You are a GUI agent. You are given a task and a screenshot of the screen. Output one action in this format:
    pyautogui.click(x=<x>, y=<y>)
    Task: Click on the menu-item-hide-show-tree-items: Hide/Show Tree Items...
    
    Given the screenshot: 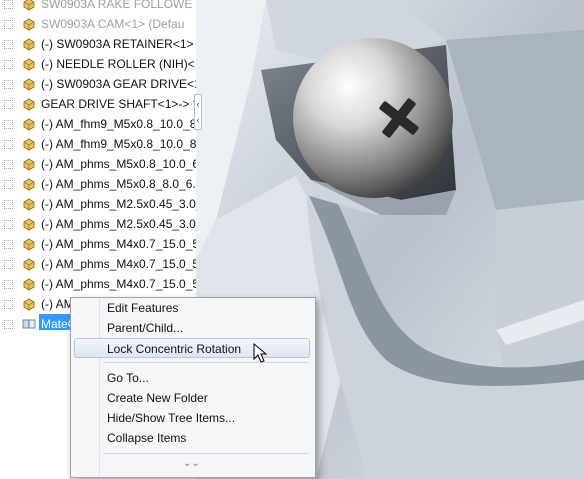 What is the action you would take?
    pyautogui.click(x=192, y=418)
    